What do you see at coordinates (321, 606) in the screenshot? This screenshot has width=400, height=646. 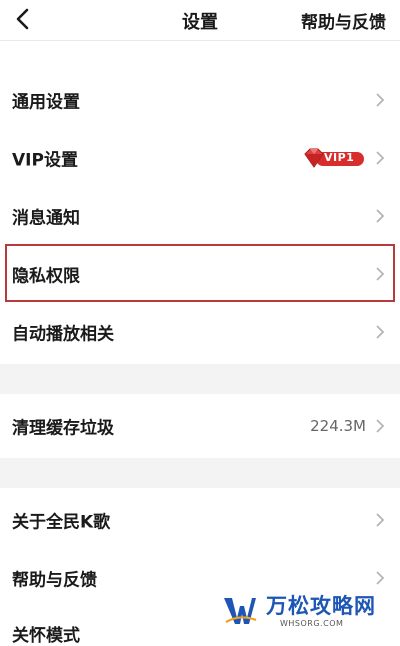 I see `watermark-name: 万松攻略网` at bounding box center [321, 606].